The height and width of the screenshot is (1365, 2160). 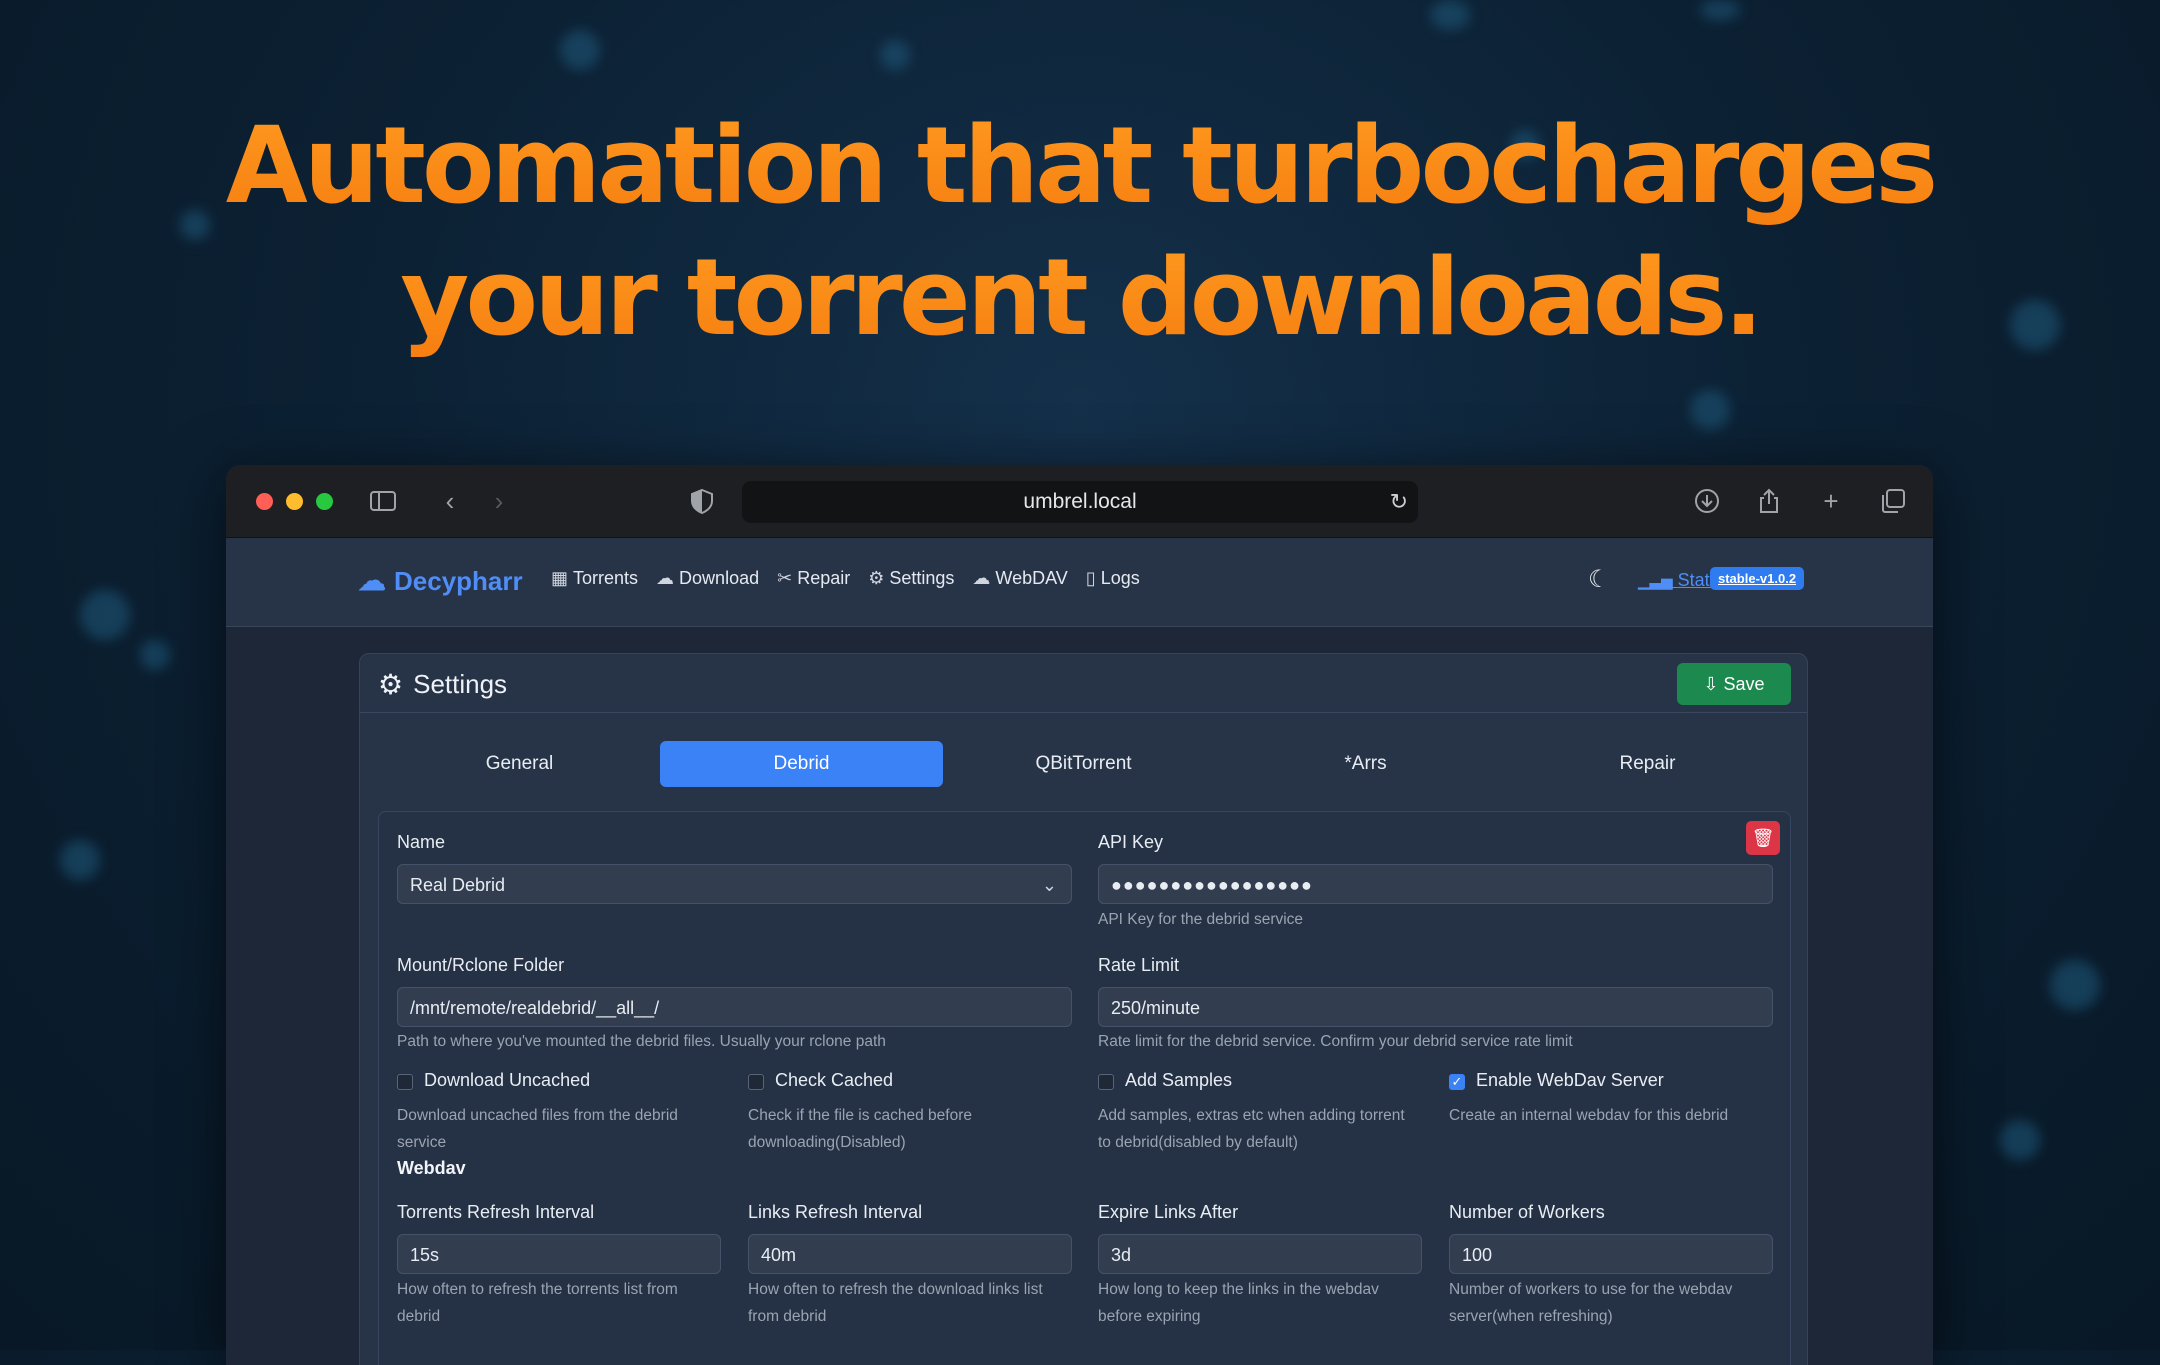 What do you see at coordinates (922, 578) in the screenshot?
I see `nav-label: Settings` at bounding box center [922, 578].